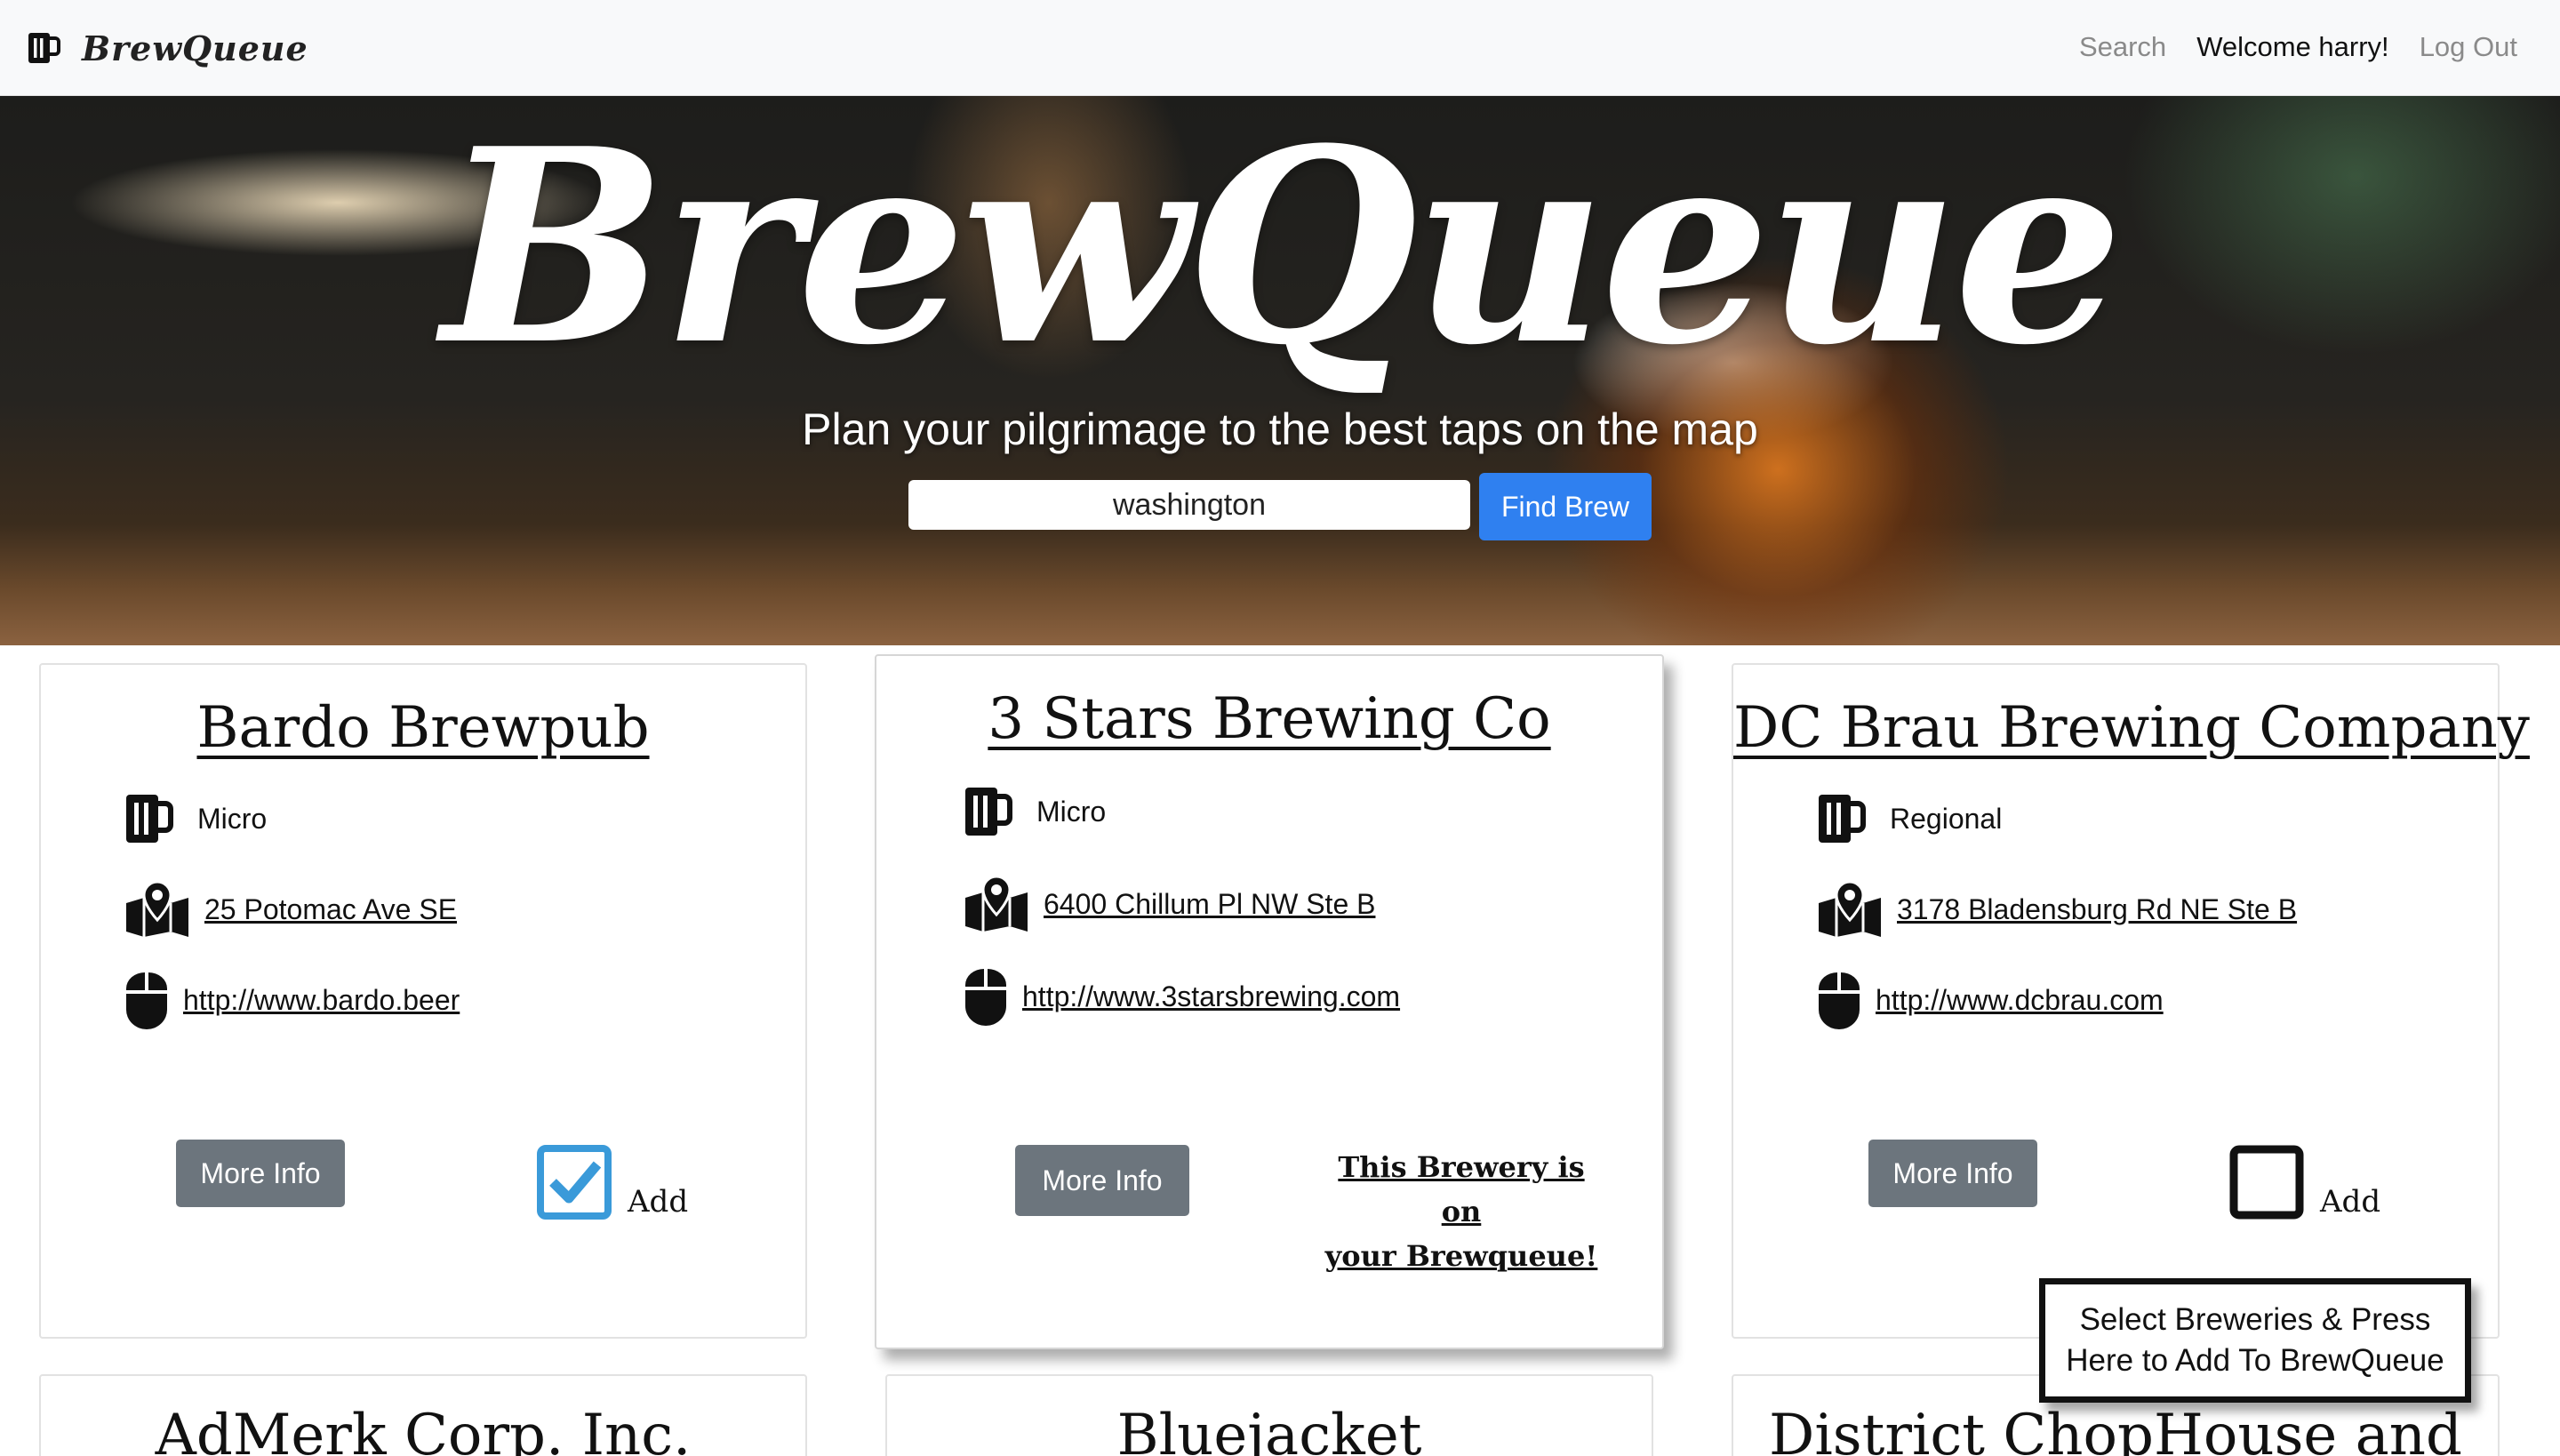 This screenshot has height=1456, width=2560. What do you see at coordinates (423, 1429) in the screenshot?
I see `brewery-name-link: AdMerk Corp. Inc.` at bounding box center [423, 1429].